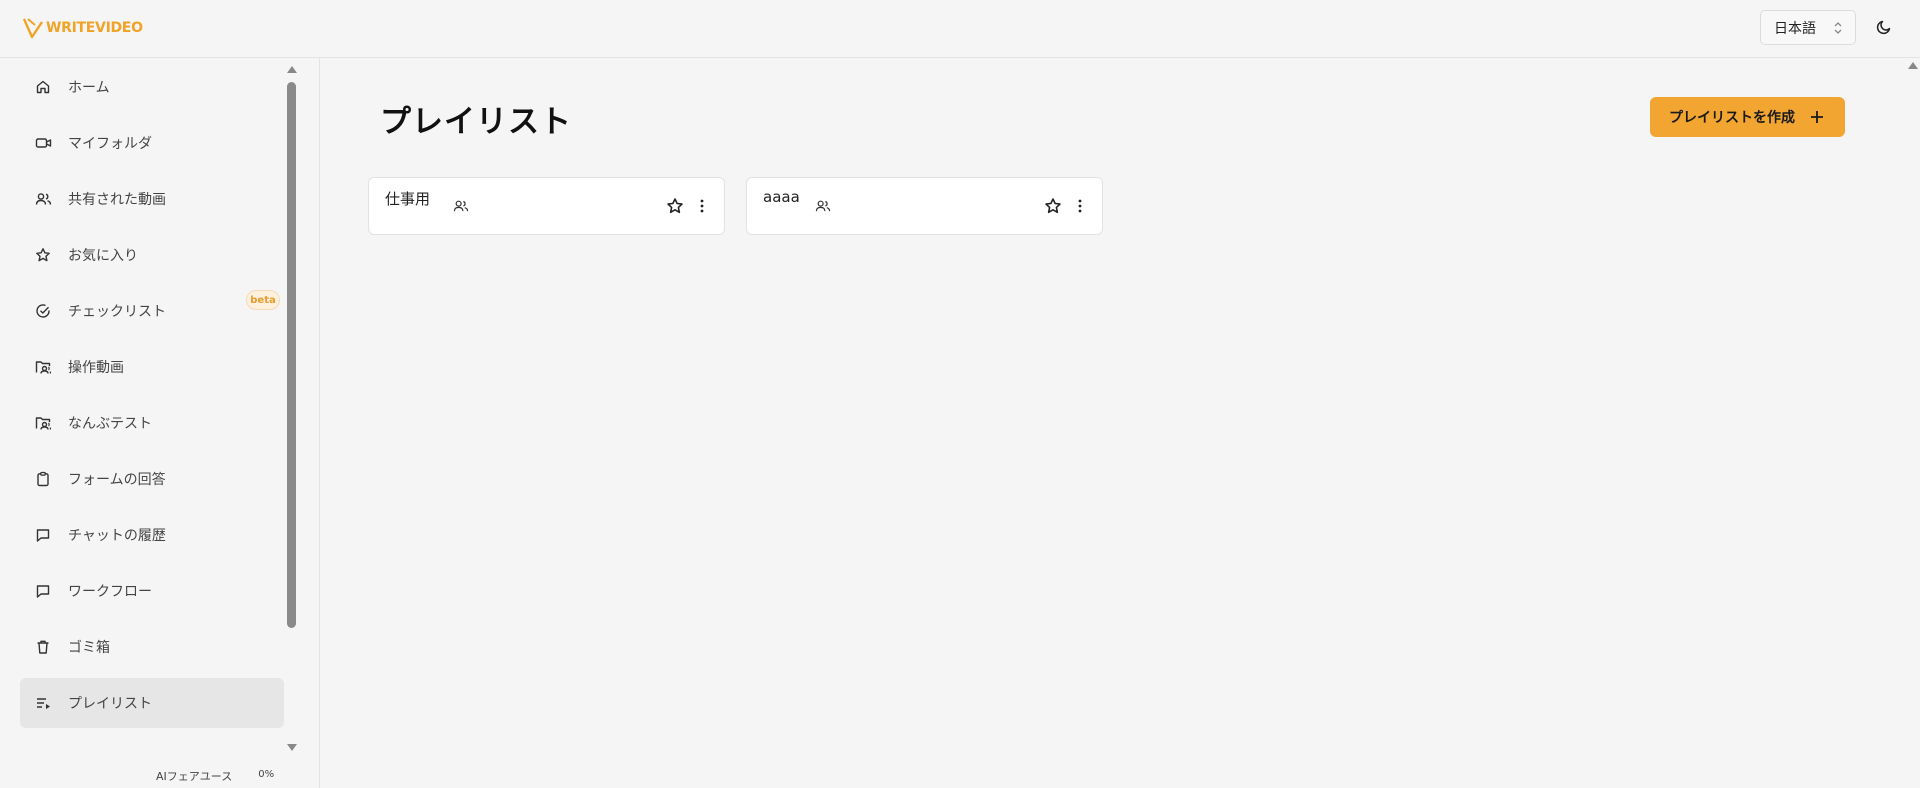 This screenshot has width=1920, height=788. Describe the element at coordinates (1795, 28) in the screenshot. I see `language-value: 日本語` at that location.